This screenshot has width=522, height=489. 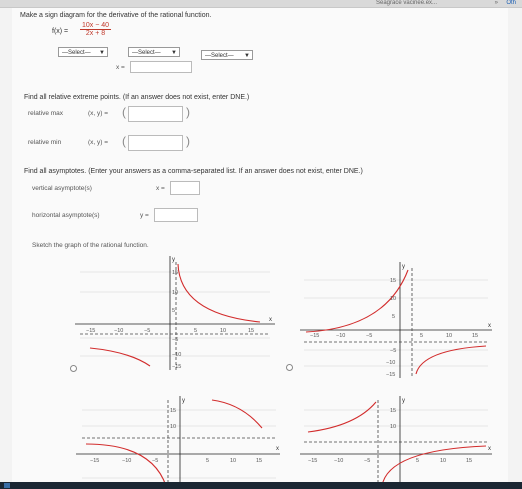 I want to click on relative-min-input, so click(x=155, y=143).